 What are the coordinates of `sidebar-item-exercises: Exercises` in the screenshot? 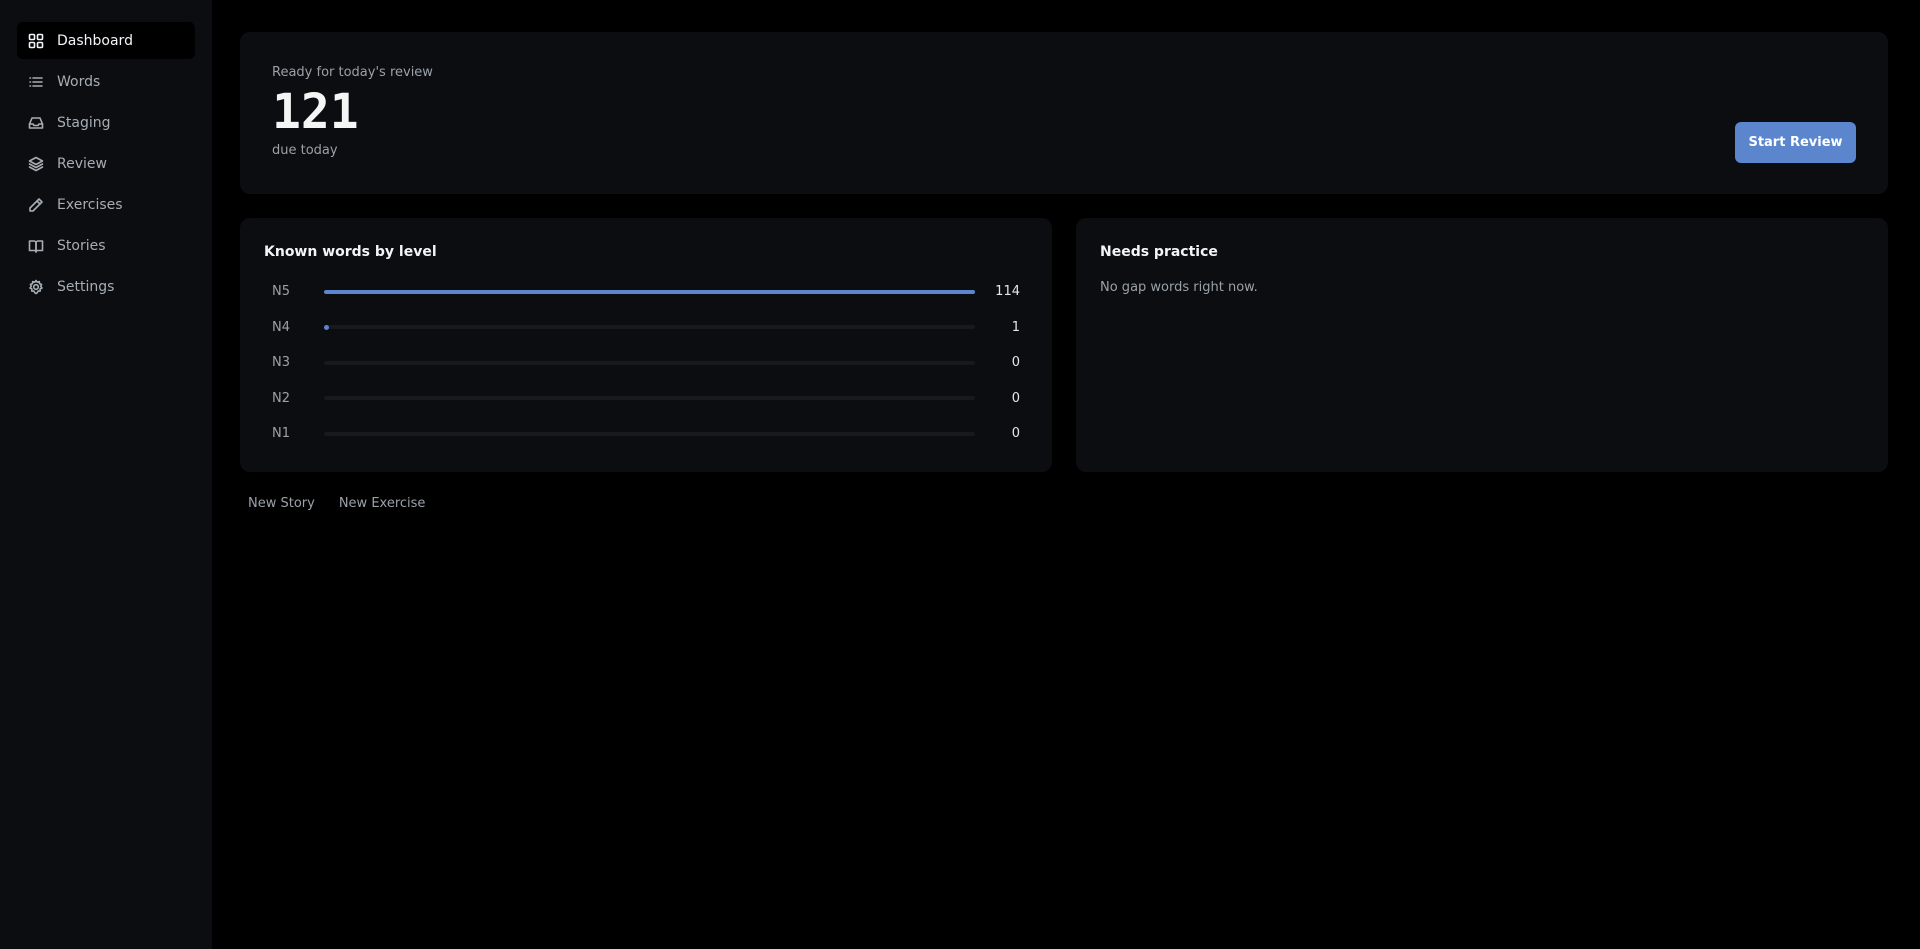 It's located at (106, 204).